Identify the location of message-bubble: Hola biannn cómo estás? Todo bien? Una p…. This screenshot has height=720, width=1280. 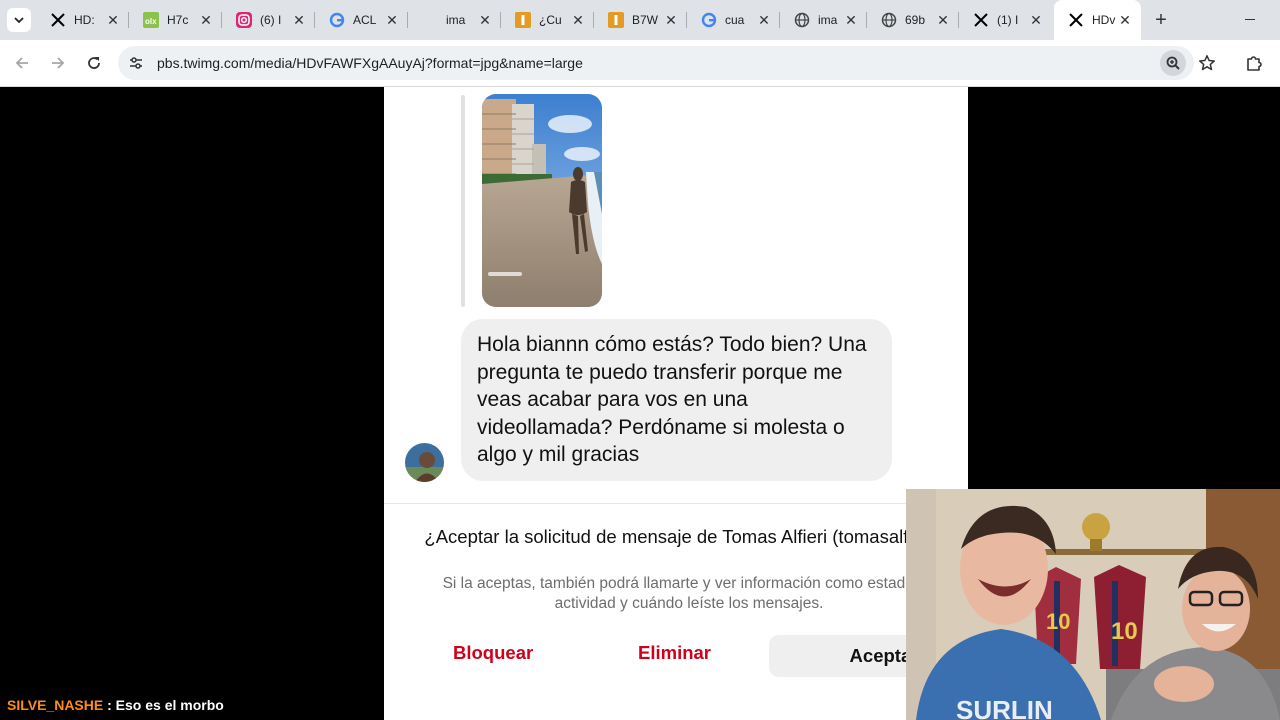
(676, 400).